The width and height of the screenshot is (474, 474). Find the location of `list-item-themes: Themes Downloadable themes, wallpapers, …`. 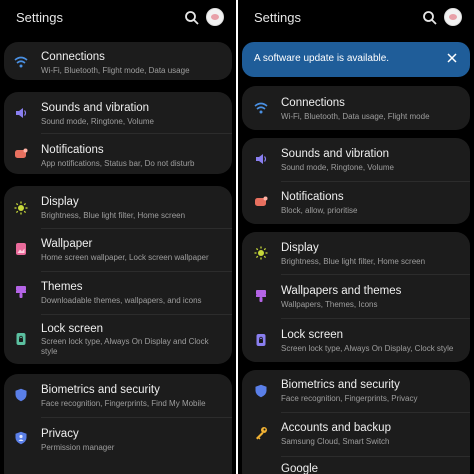

list-item-themes: Themes Downloadable themes, wallpapers, … is located at coordinates (118, 293).